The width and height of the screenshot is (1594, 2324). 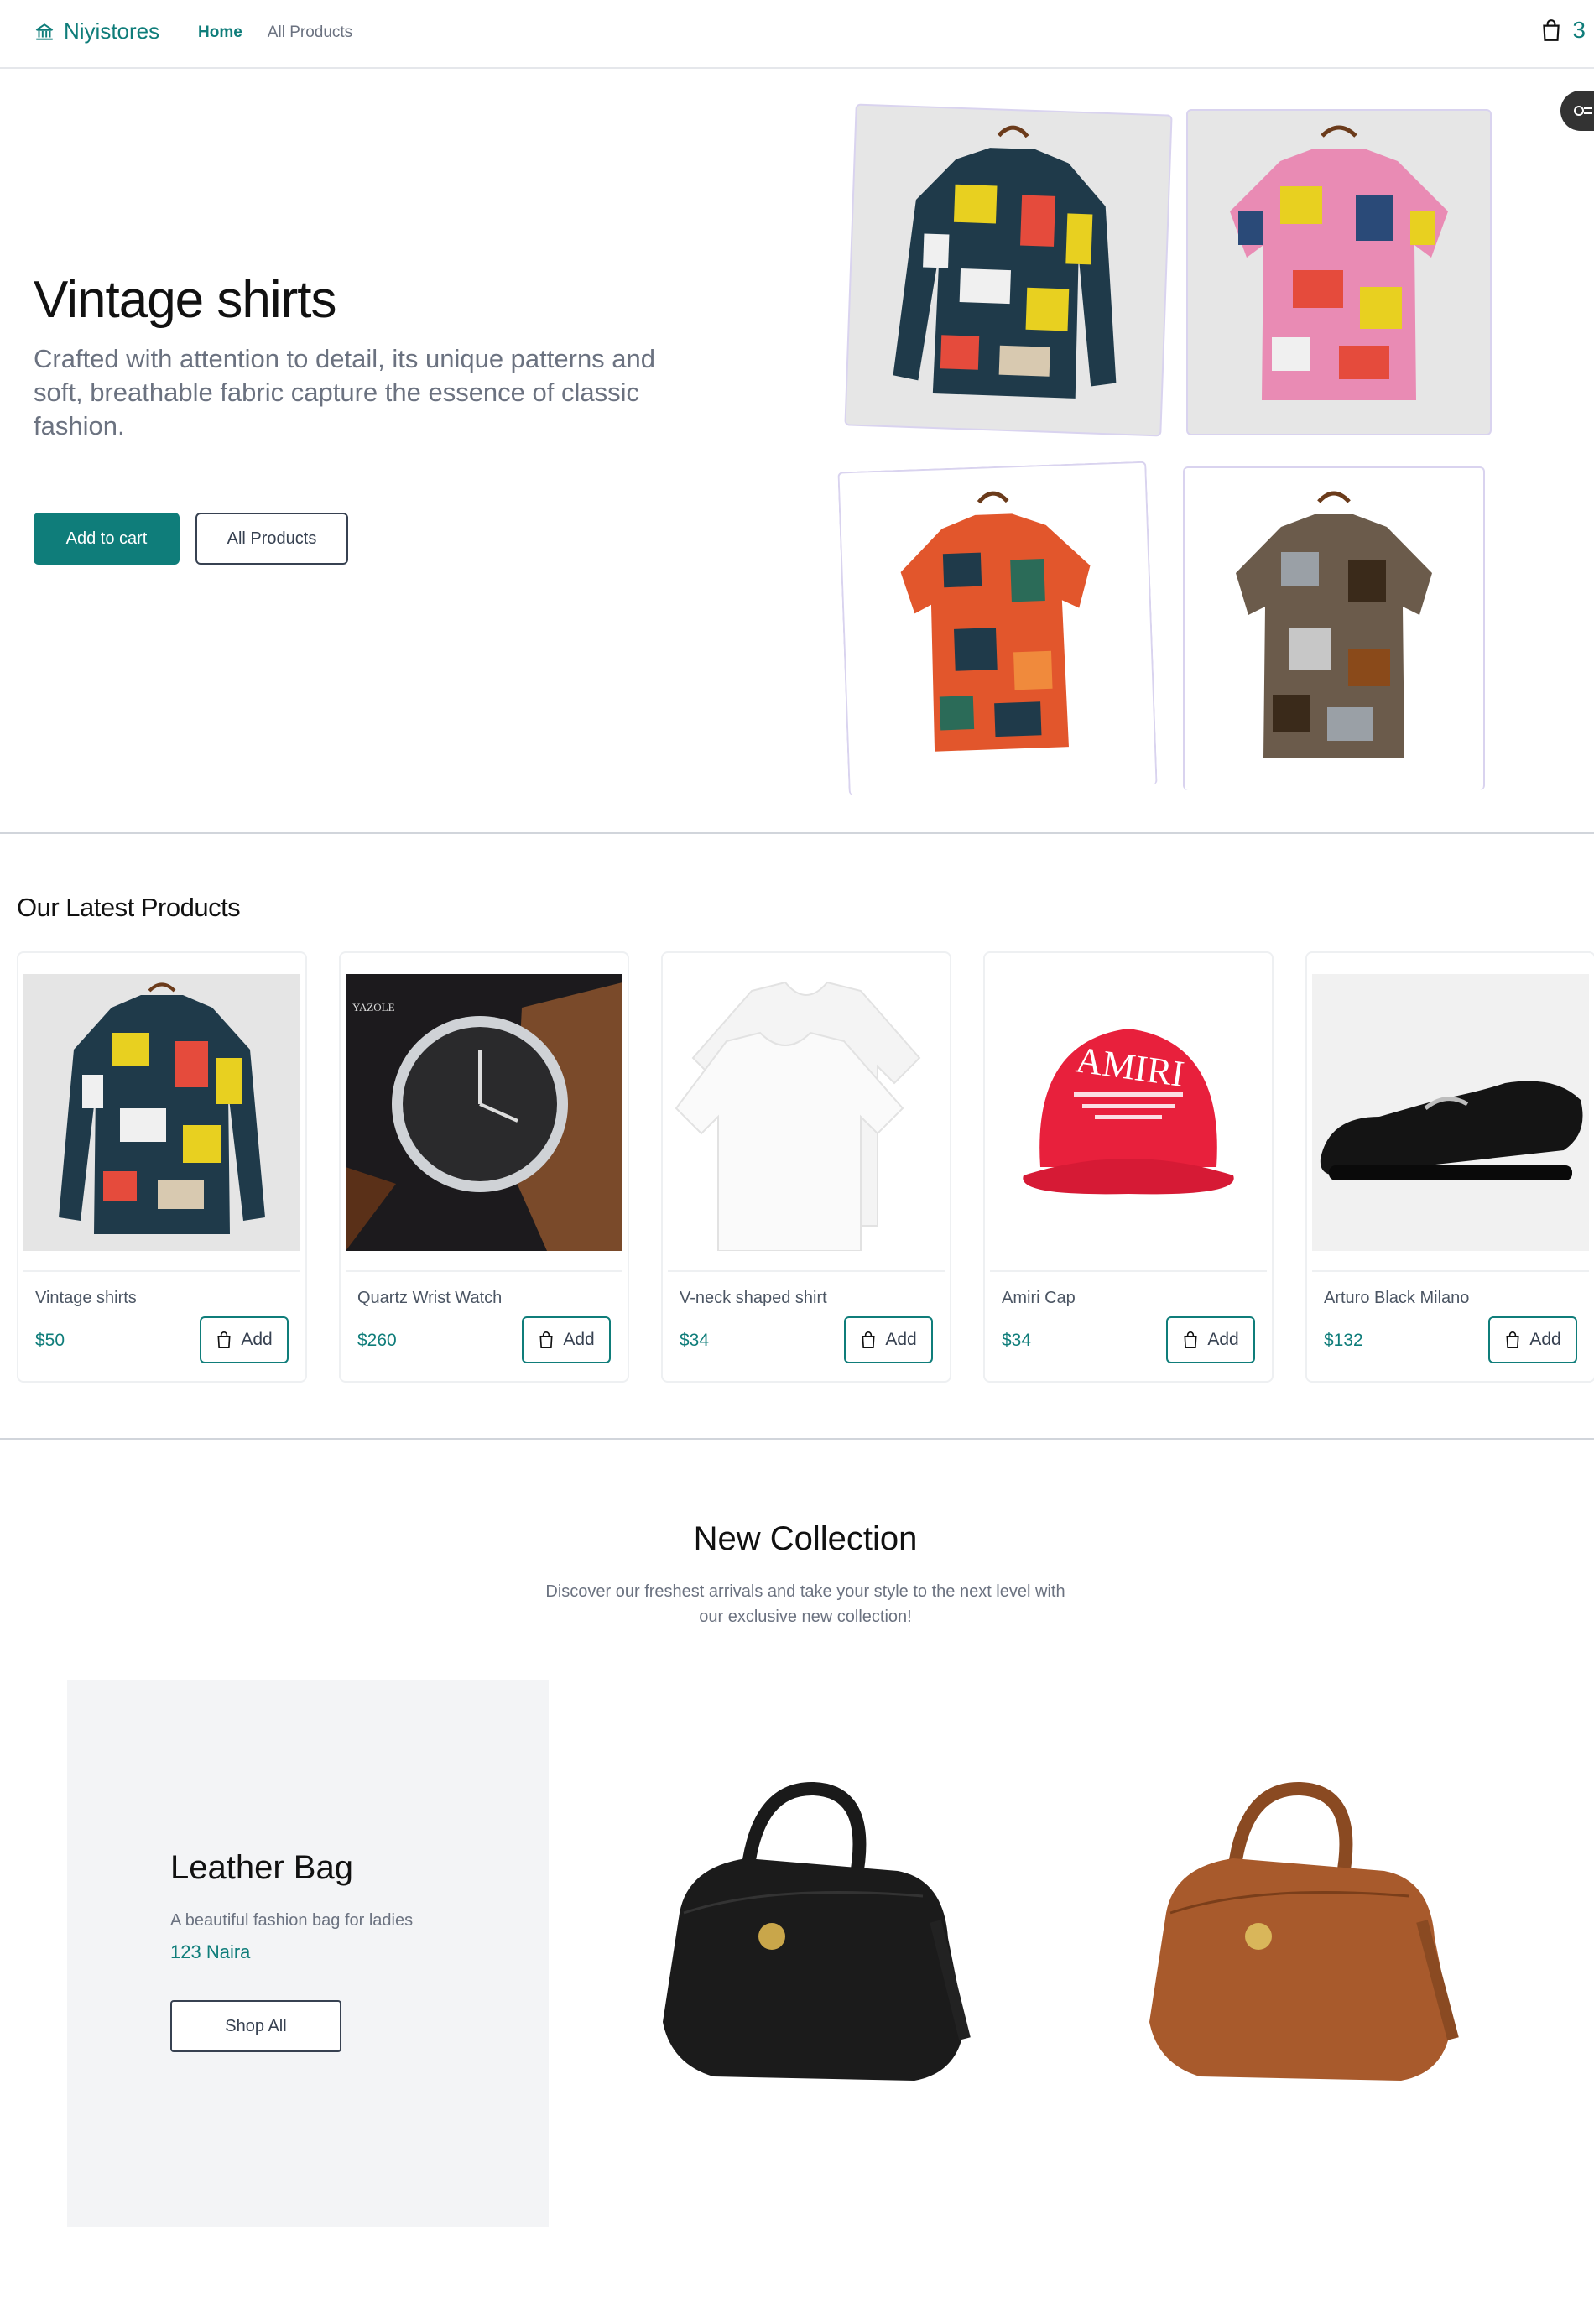 I want to click on feature-price: 123 Naira, so click(x=210, y=1951).